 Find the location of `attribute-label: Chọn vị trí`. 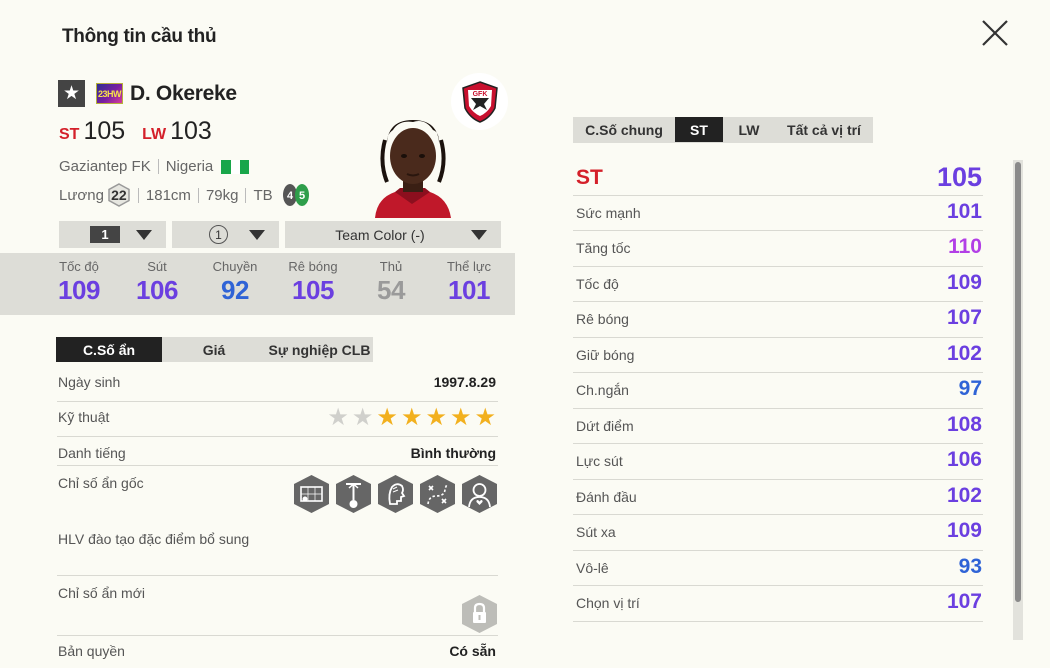

attribute-label: Chọn vị trí is located at coordinates (608, 603).